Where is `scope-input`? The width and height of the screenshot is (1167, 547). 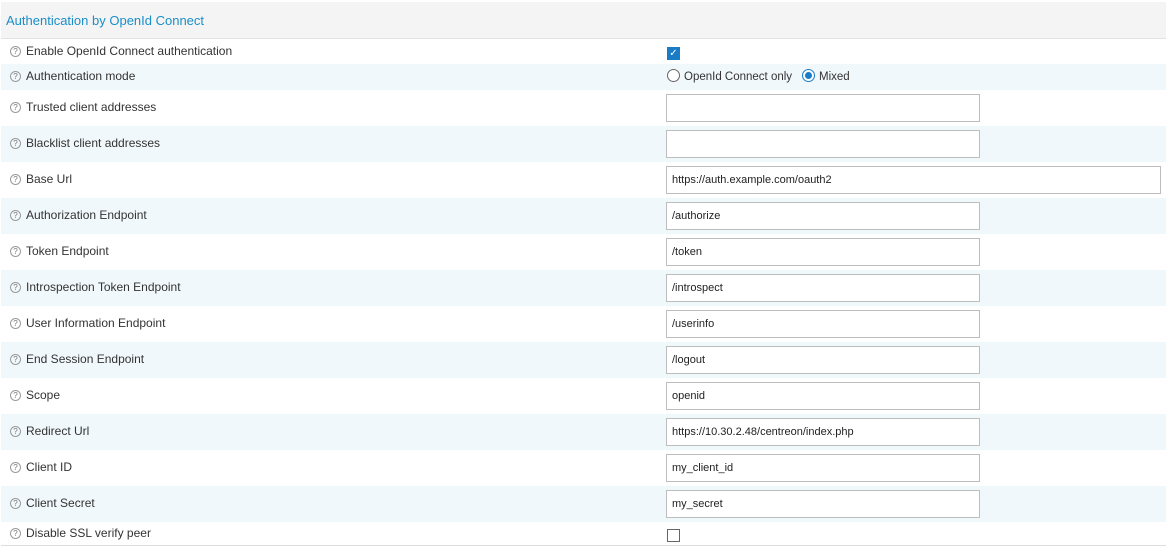 scope-input is located at coordinates (823, 396).